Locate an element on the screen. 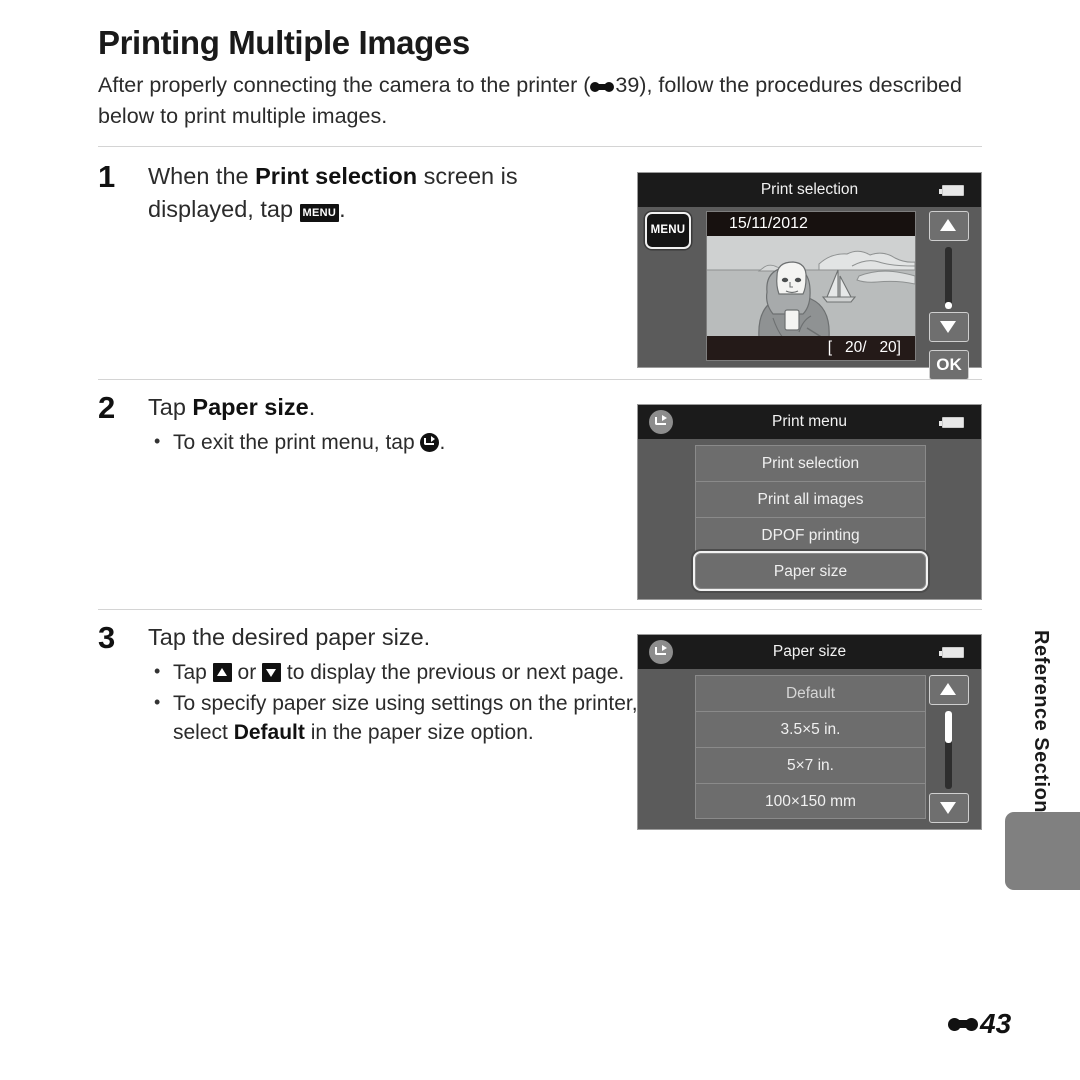 The image size is (1080, 1080). step-1-text-a: When the is located at coordinates (202, 176).